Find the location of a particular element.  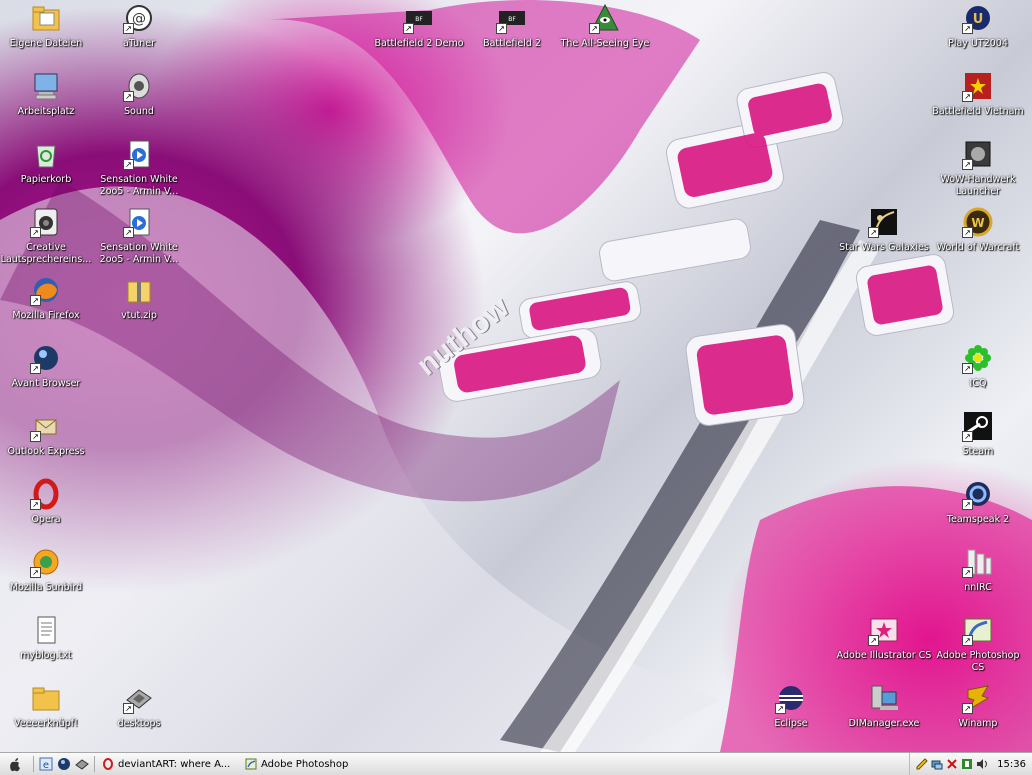

error-x-icon is located at coordinates (952, 764).